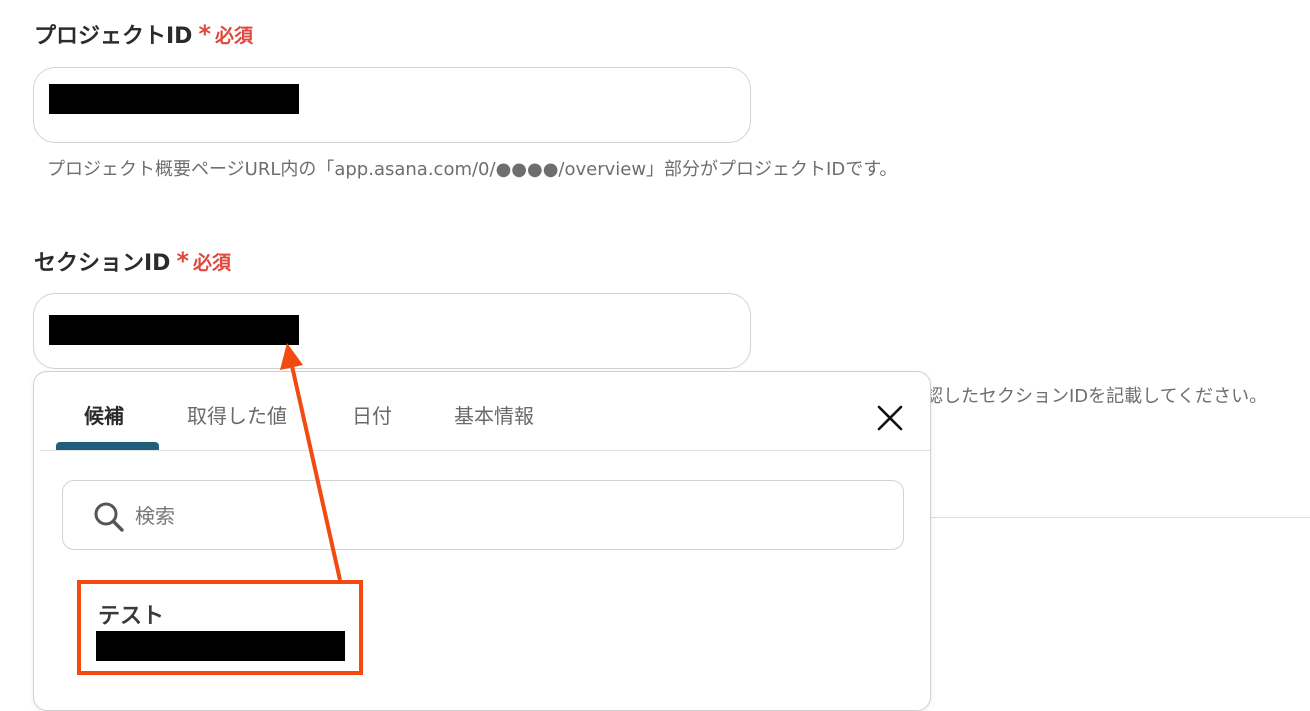 This screenshot has height=711, width=1310. What do you see at coordinates (485, 450) in the screenshot?
I see `tab-bar-border` at bounding box center [485, 450].